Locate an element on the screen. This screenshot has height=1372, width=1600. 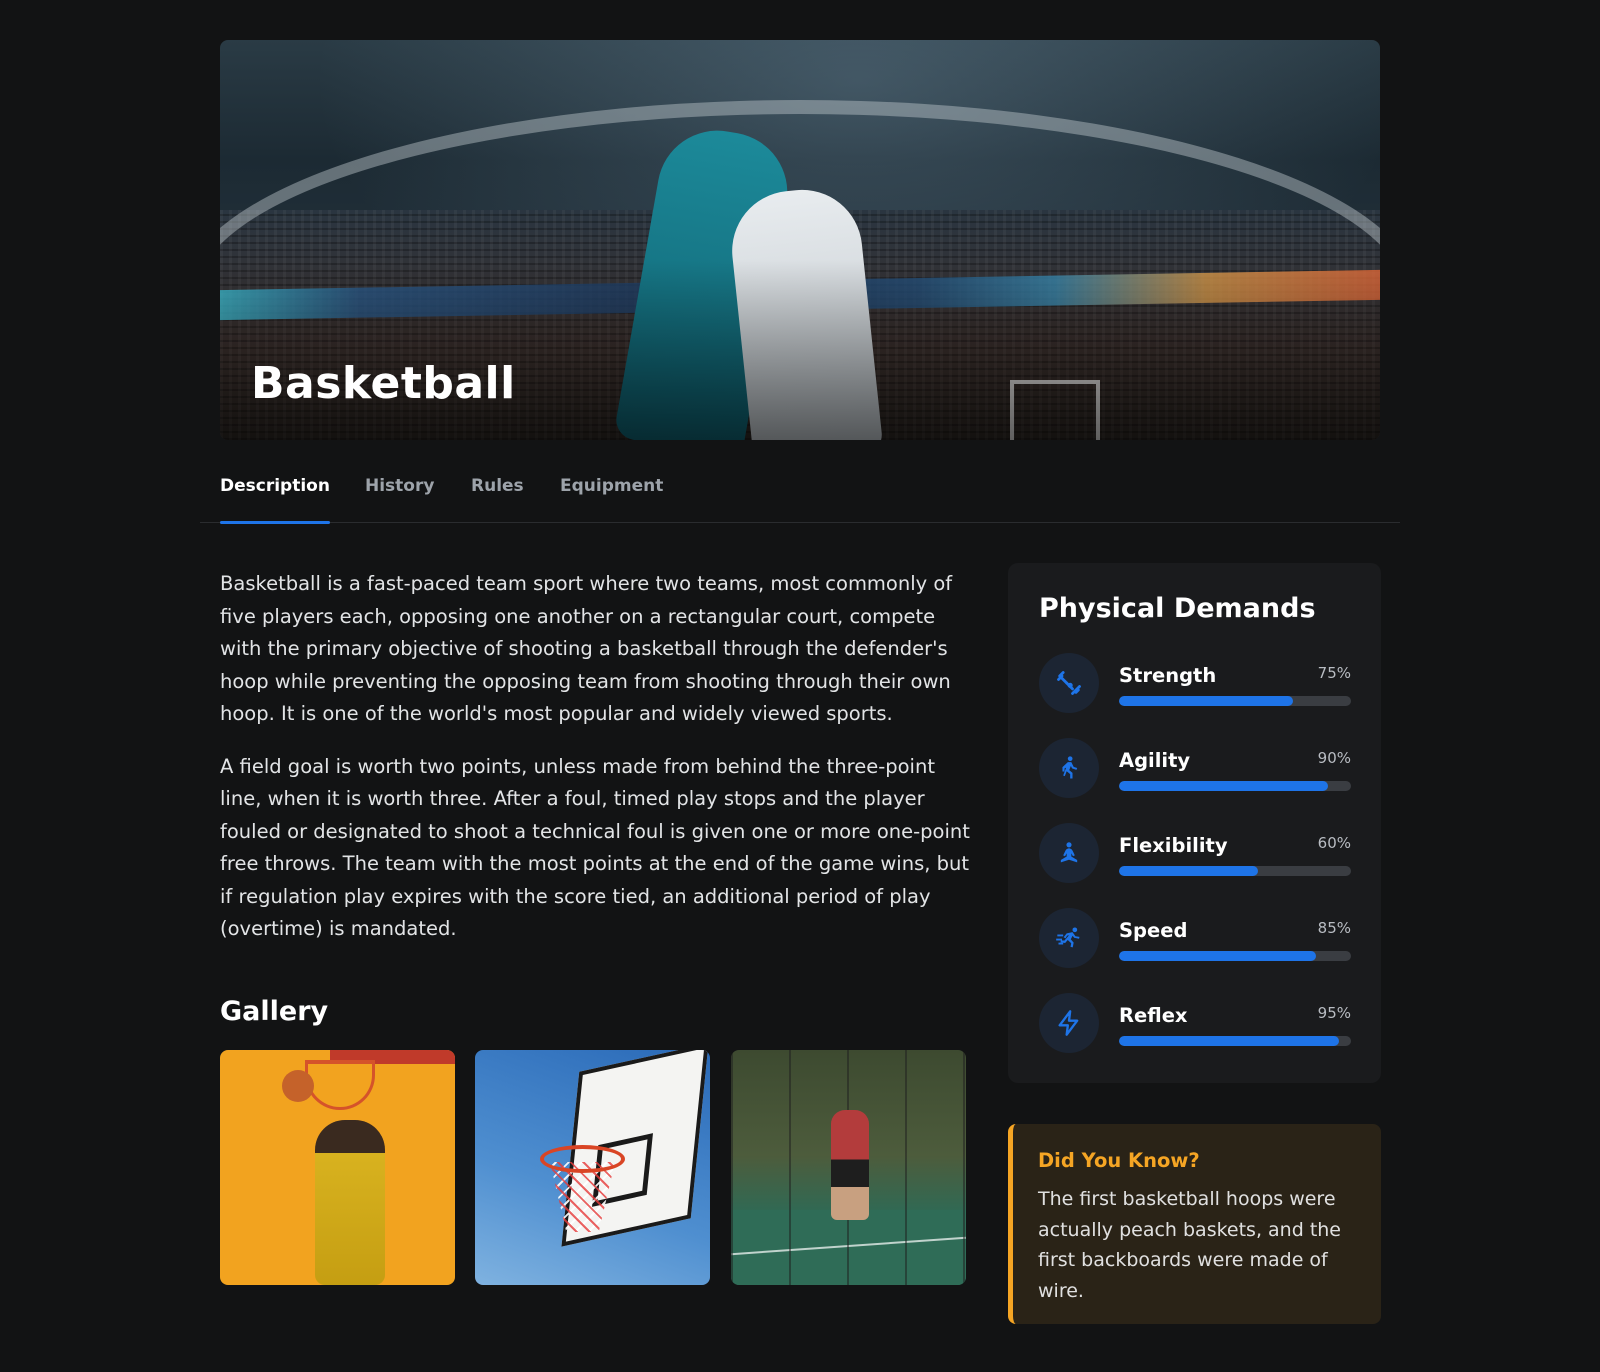
yoga-icon is located at coordinates (1069, 853).